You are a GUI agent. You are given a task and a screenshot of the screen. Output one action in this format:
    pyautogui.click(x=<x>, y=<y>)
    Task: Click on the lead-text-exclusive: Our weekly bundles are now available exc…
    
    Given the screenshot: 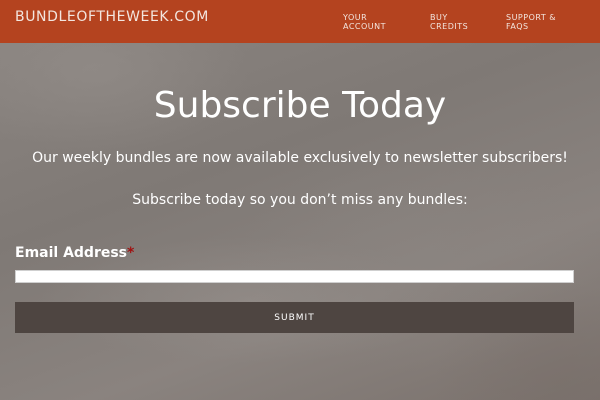 What is the action you would take?
    pyautogui.click(x=300, y=158)
    